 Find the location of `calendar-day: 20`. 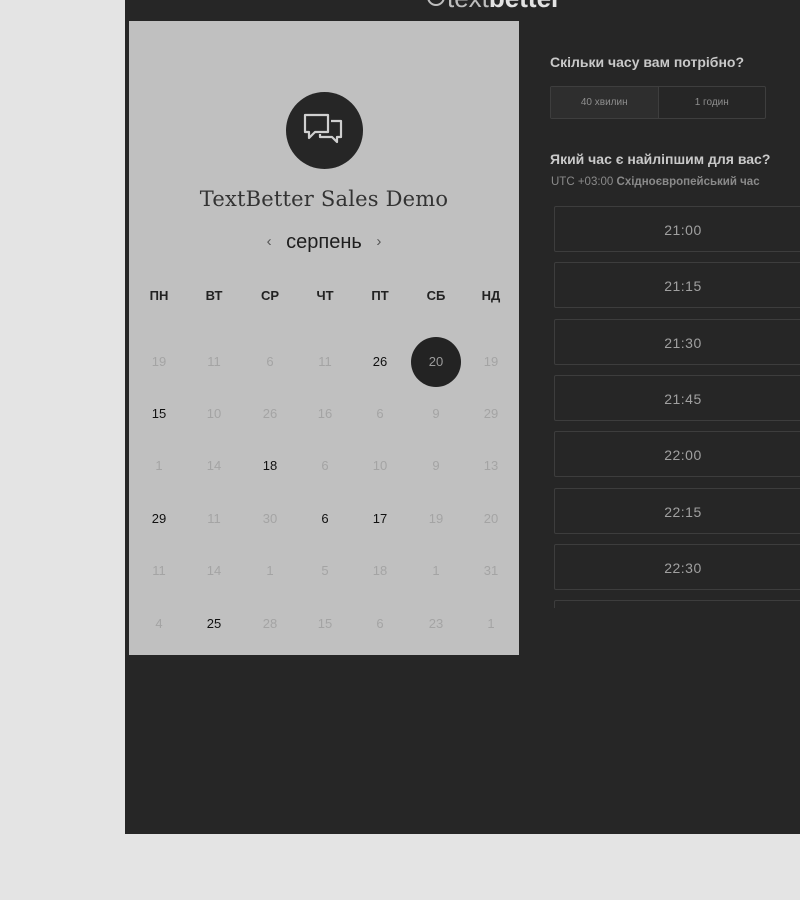

calendar-day: 20 is located at coordinates (491, 518).